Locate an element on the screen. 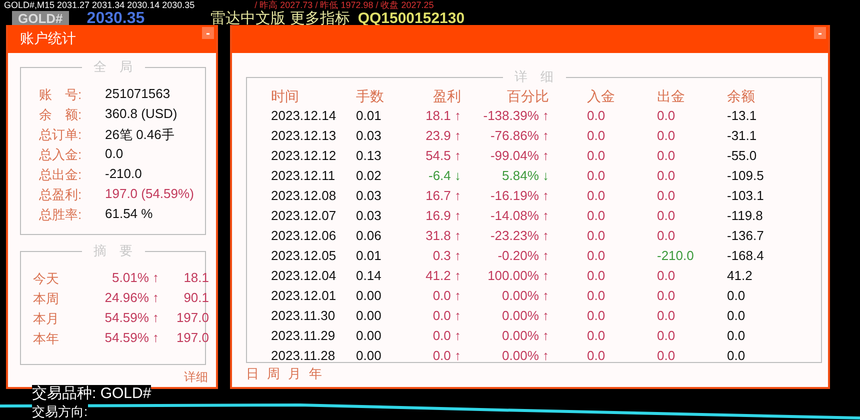 This screenshot has height=420, width=860. symbol-badge: GOLD# is located at coordinates (40, 18).